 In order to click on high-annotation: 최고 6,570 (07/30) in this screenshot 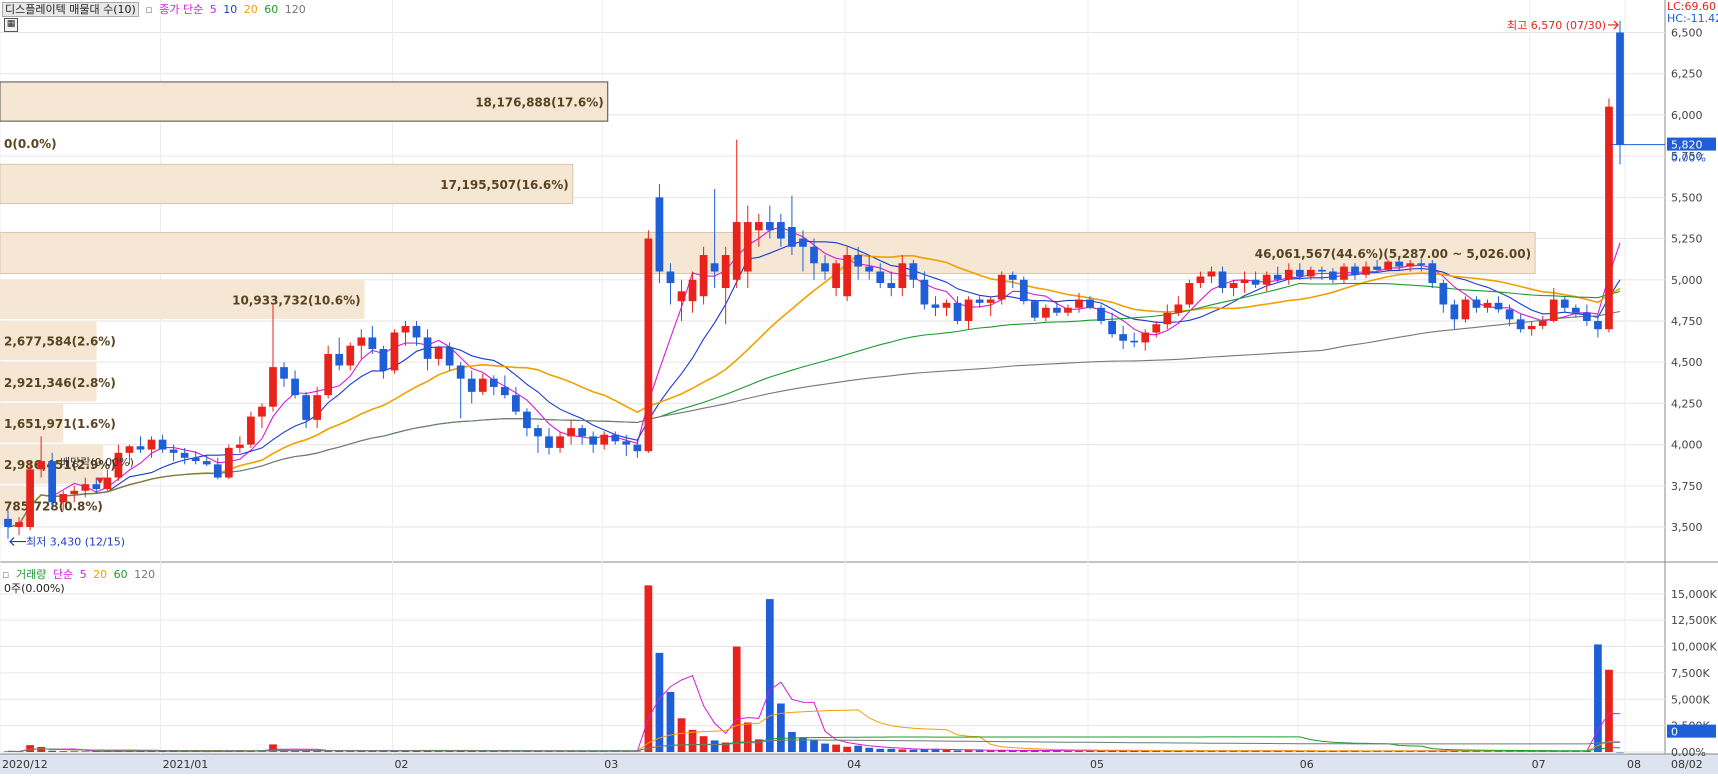, I will do `click(1556, 25)`.